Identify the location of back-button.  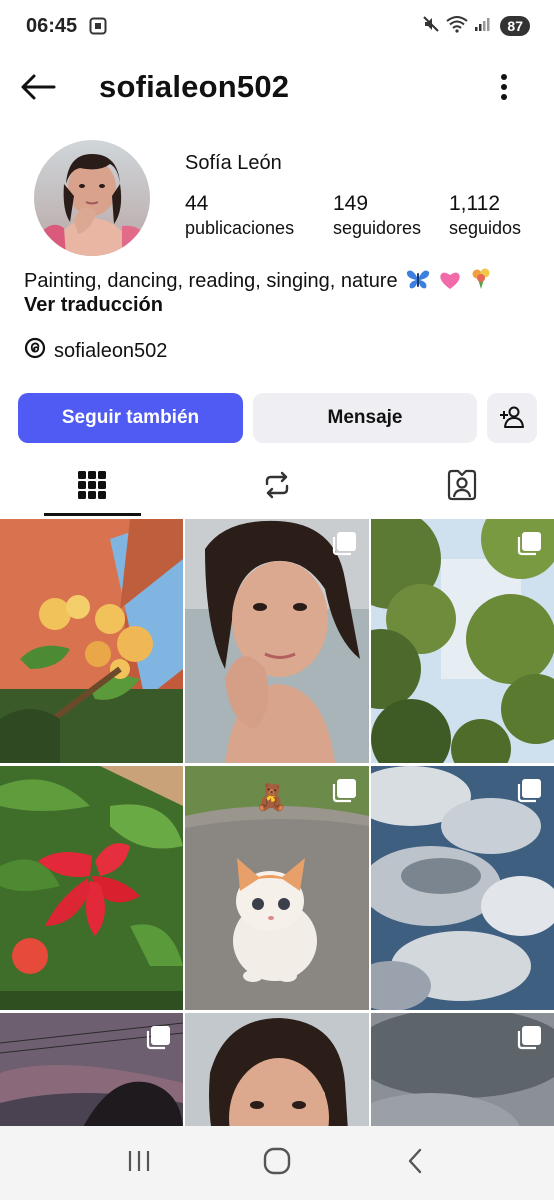
(415, 1163).